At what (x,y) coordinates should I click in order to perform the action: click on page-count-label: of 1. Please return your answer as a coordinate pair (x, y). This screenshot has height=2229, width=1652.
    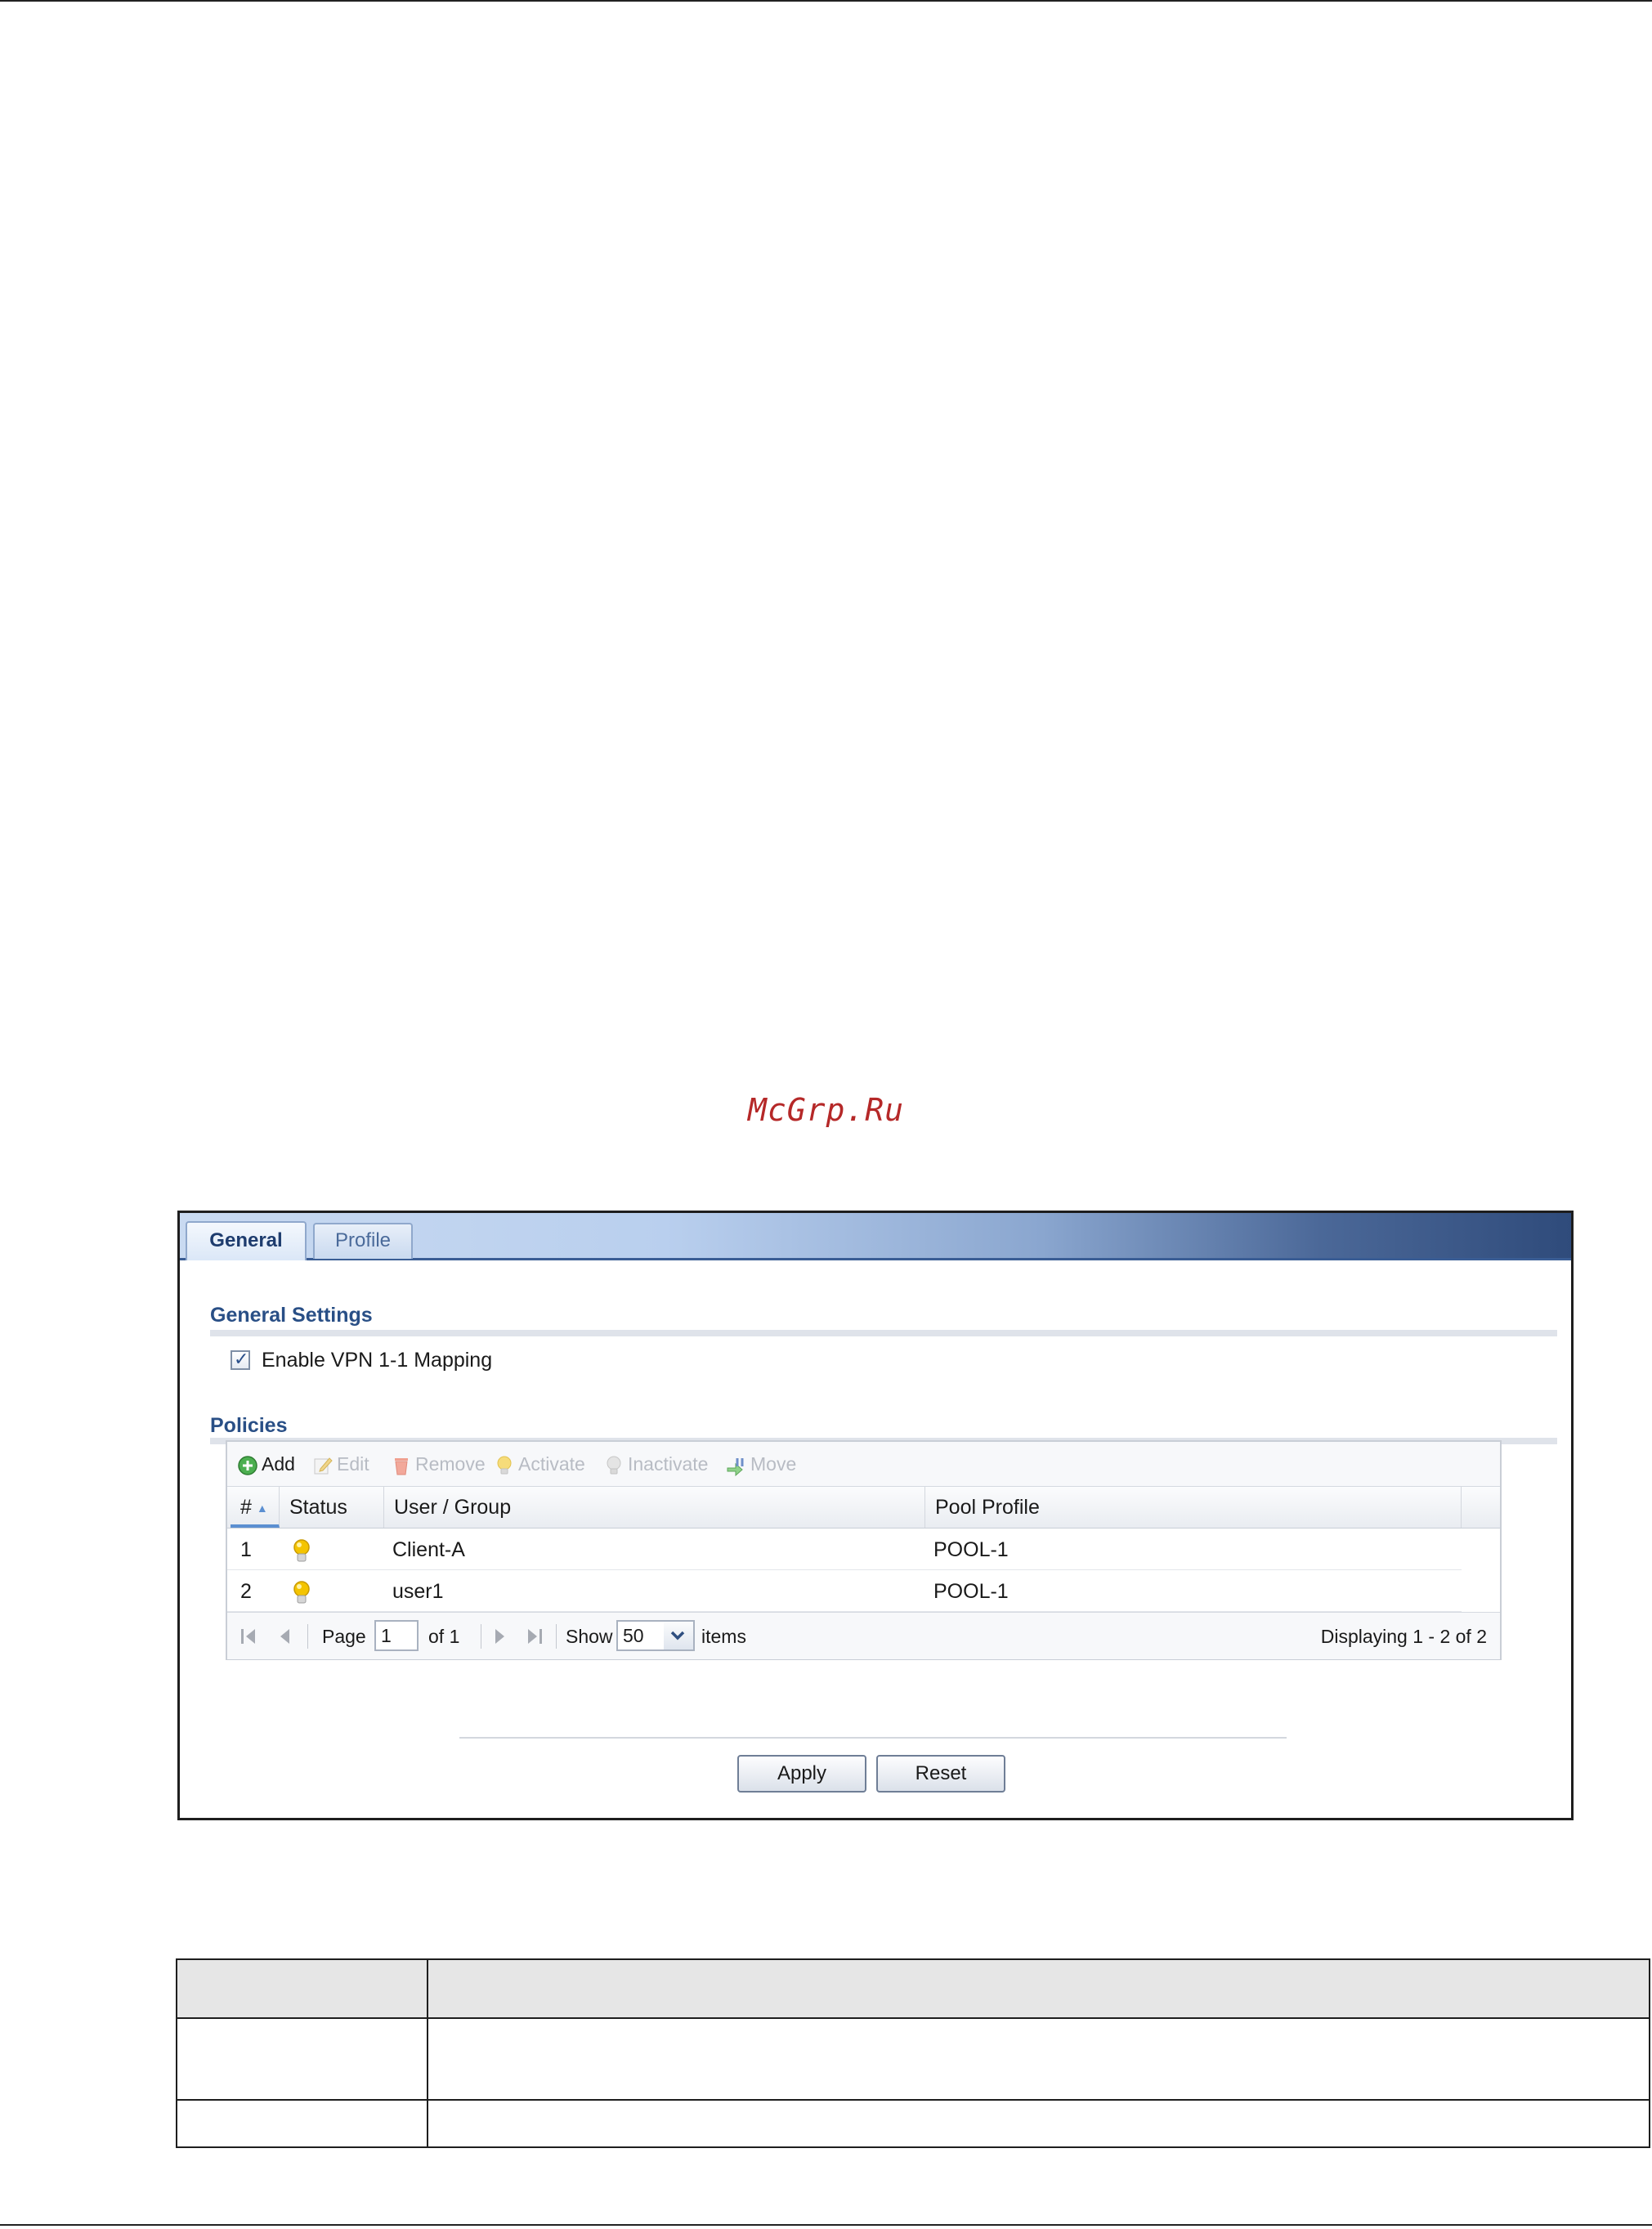
    Looking at the image, I should click on (444, 1636).